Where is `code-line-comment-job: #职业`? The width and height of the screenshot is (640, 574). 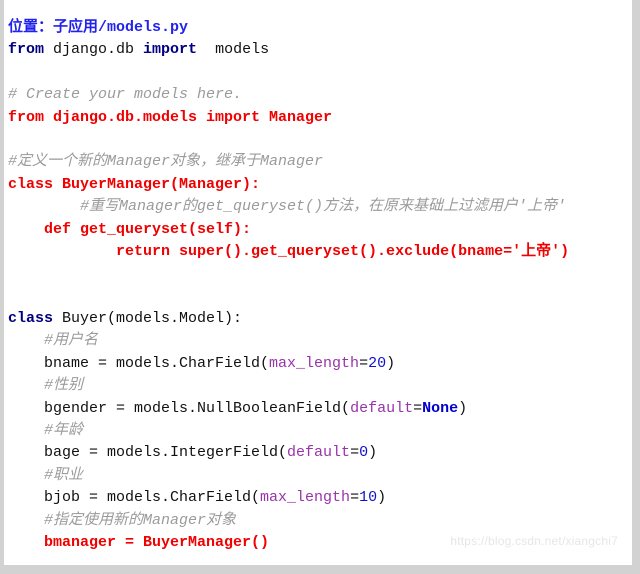
code-line-comment-job: #职业 is located at coordinates (288, 476).